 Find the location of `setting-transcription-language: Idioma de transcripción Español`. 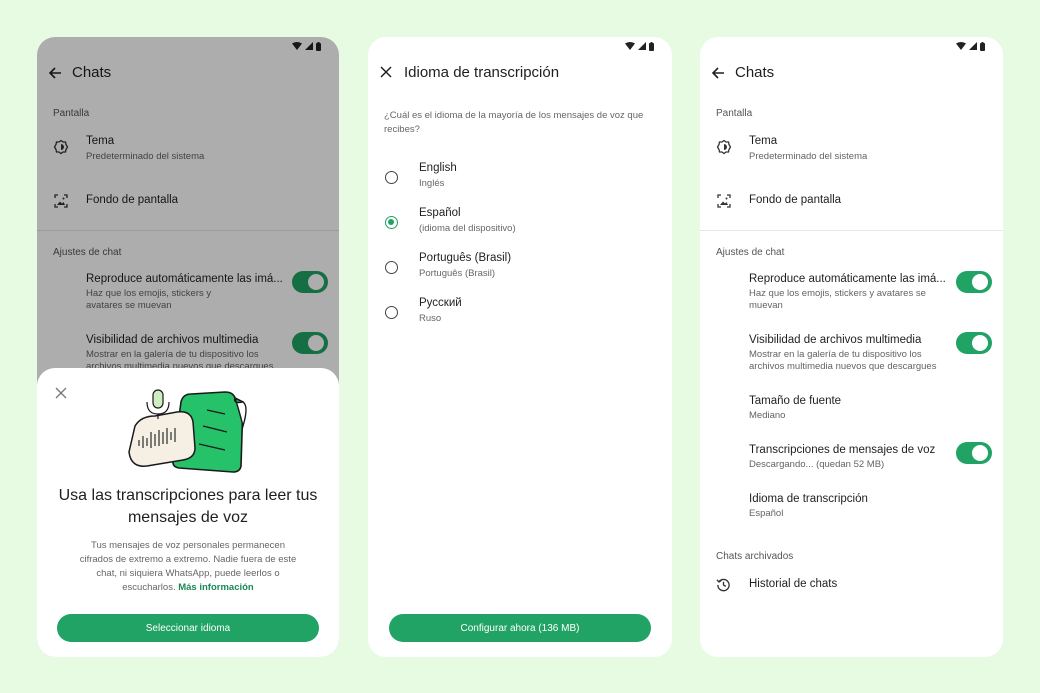

setting-transcription-language: Idioma de transcripción Español is located at coordinates (851, 506).